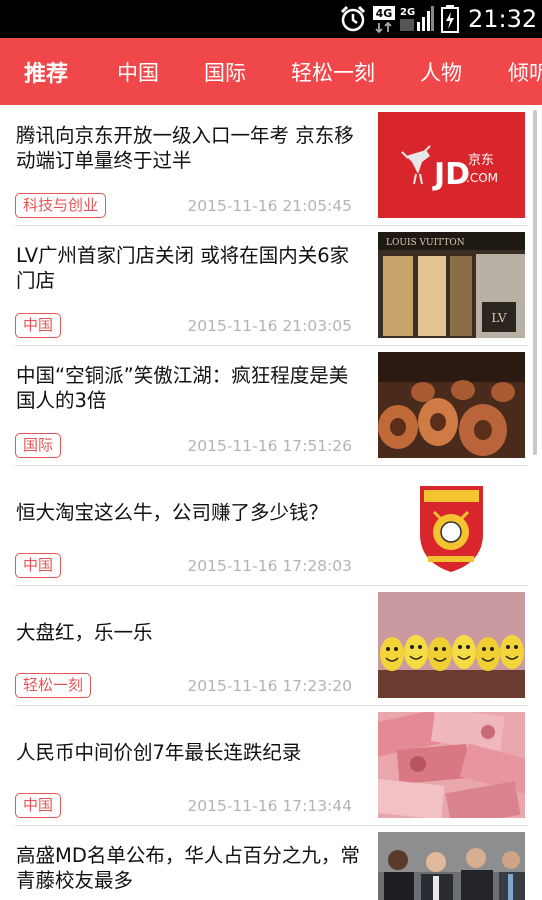  What do you see at coordinates (384, 13) in the screenshot?
I see `network-4g-label: 4G` at bounding box center [384, 13].